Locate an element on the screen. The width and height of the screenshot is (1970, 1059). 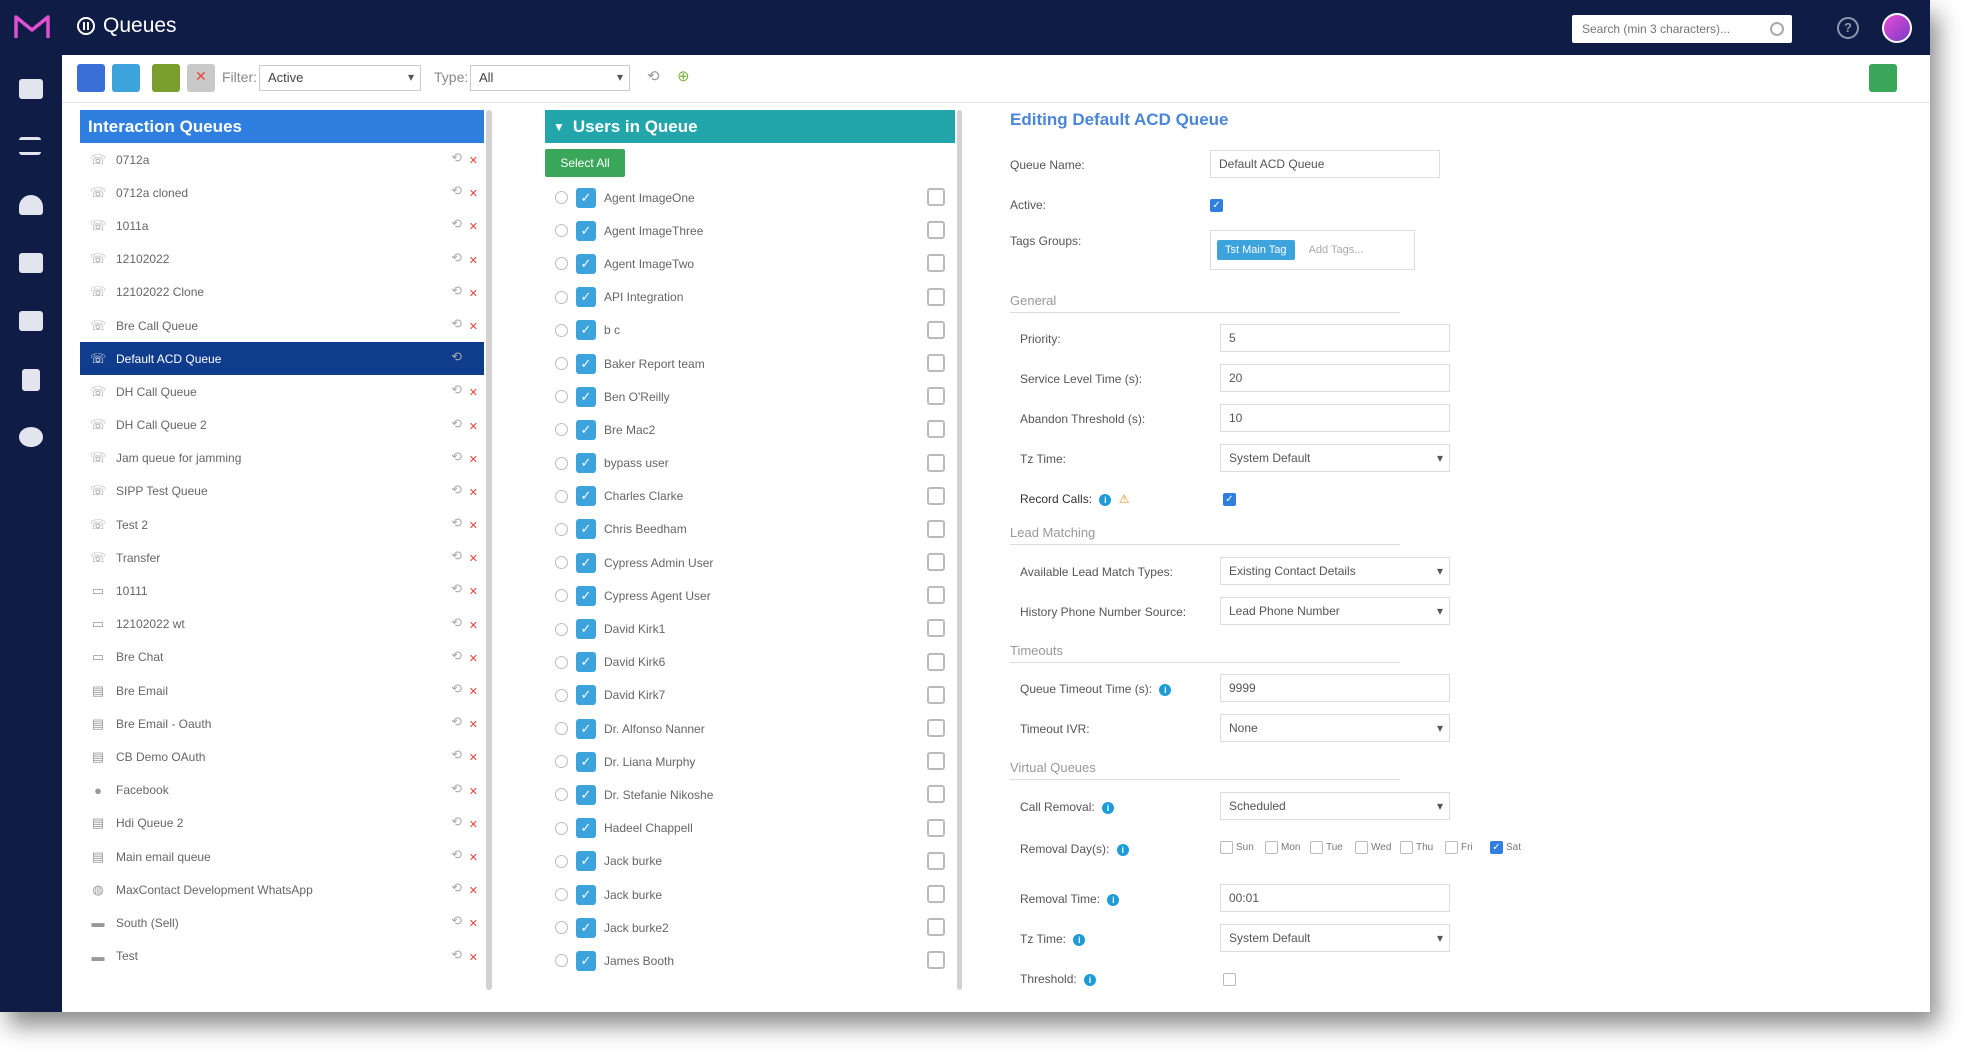
queue-list-item: ☏ 1011a ⟲ ✕ is located at coordinates (282, 225).